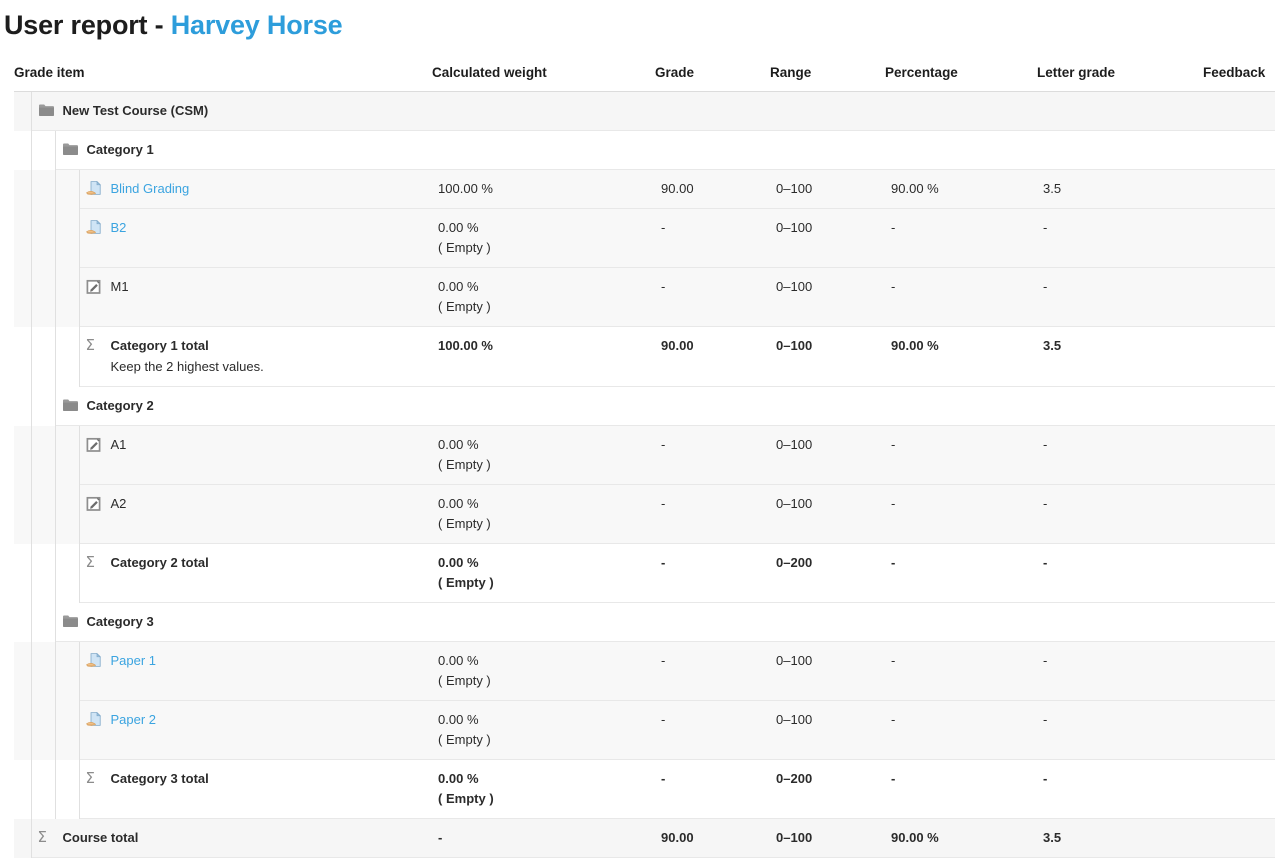 The image size is (1275, 858). Describe the element at coordinates (118, 444) in the screenshot. I see `grade-item-name: A1` at that location.